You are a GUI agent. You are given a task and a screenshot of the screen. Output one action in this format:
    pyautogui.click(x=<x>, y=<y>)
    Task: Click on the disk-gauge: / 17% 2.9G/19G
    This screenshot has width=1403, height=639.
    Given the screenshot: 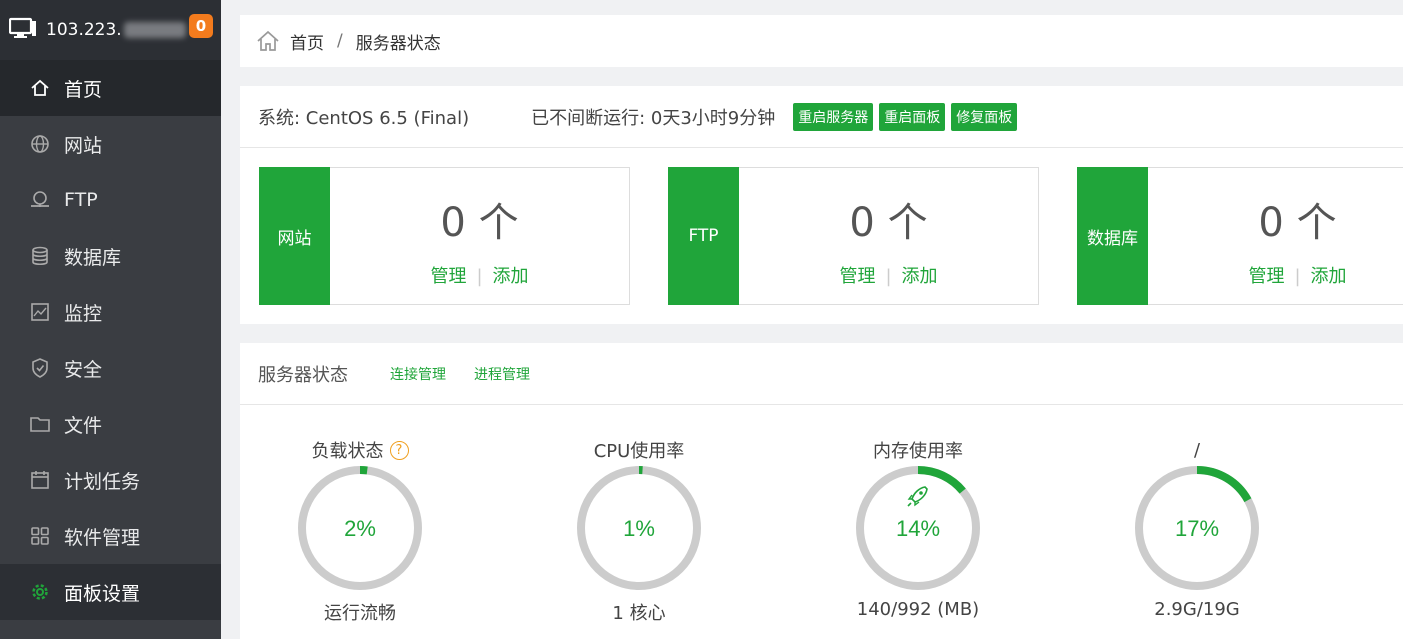 What is the action you would take?
    pyautogui.click(x=1197, y=528)
    